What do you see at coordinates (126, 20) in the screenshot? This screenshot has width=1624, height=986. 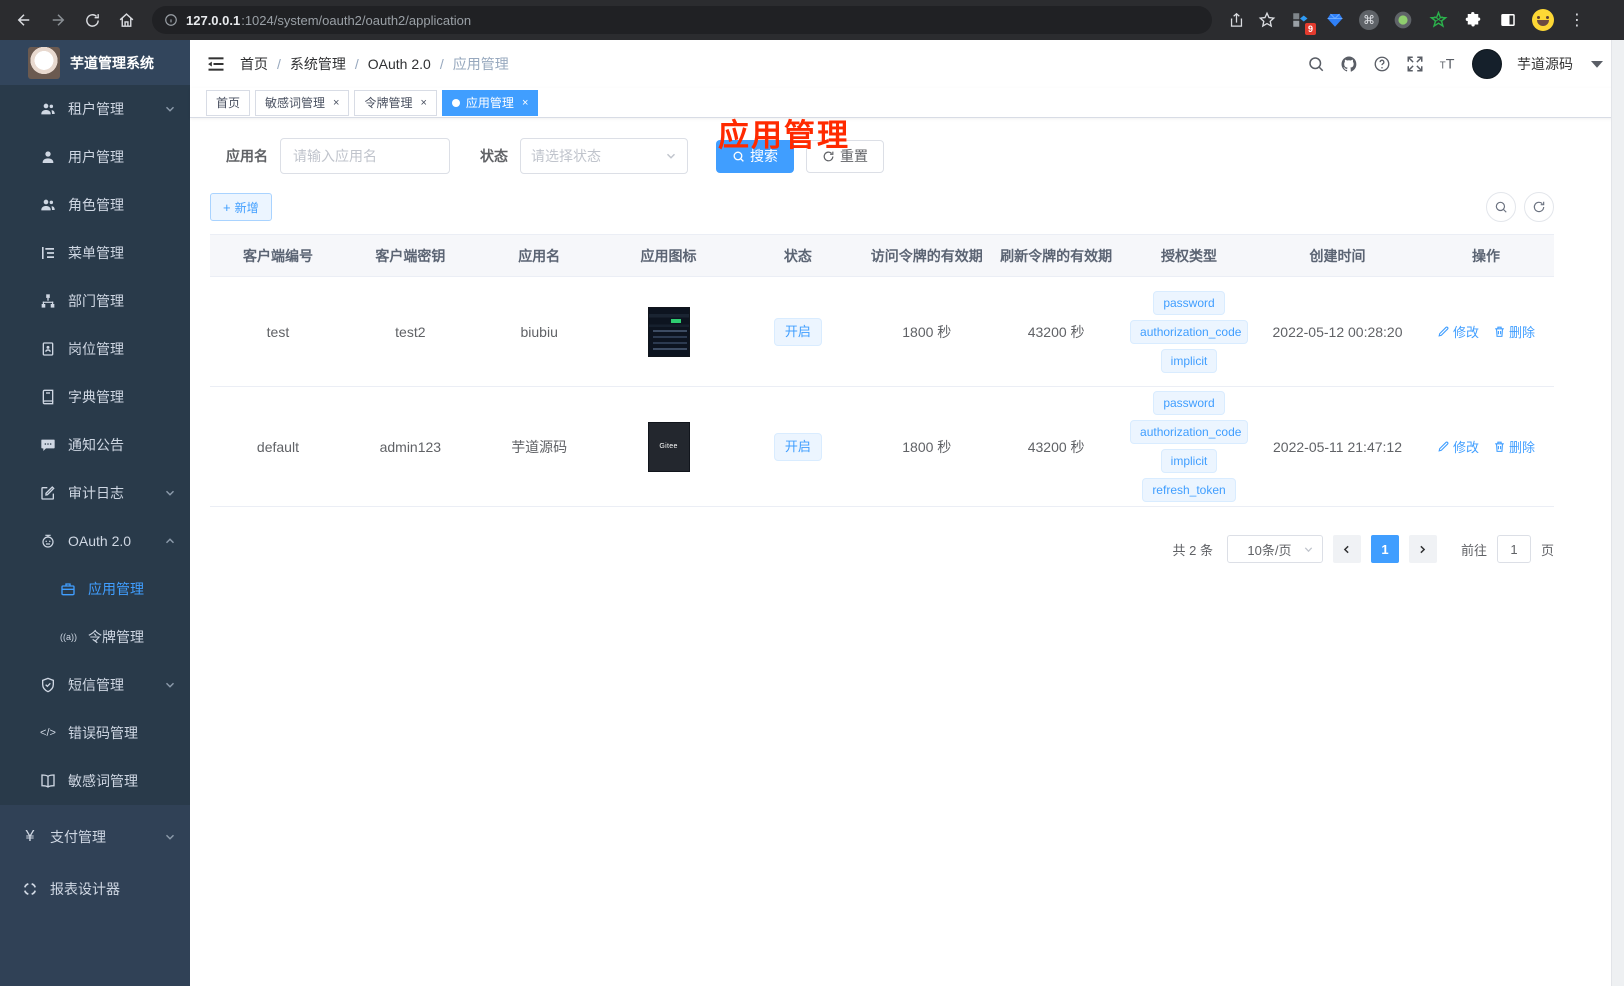 I see `browser-home-button` at bounding box center [126, 20].